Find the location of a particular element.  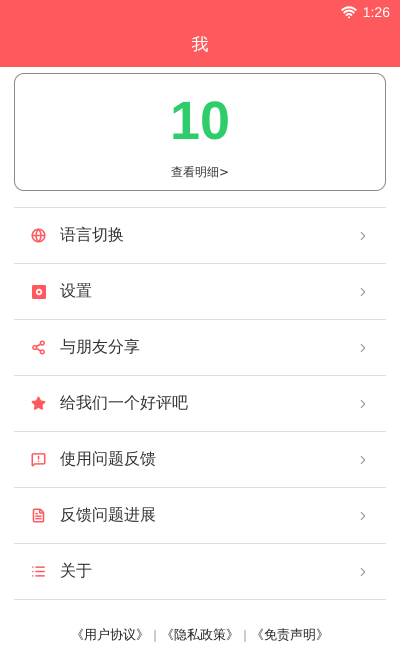

menu-item: 反馈问题进展 is located at coordinates (200, 516).